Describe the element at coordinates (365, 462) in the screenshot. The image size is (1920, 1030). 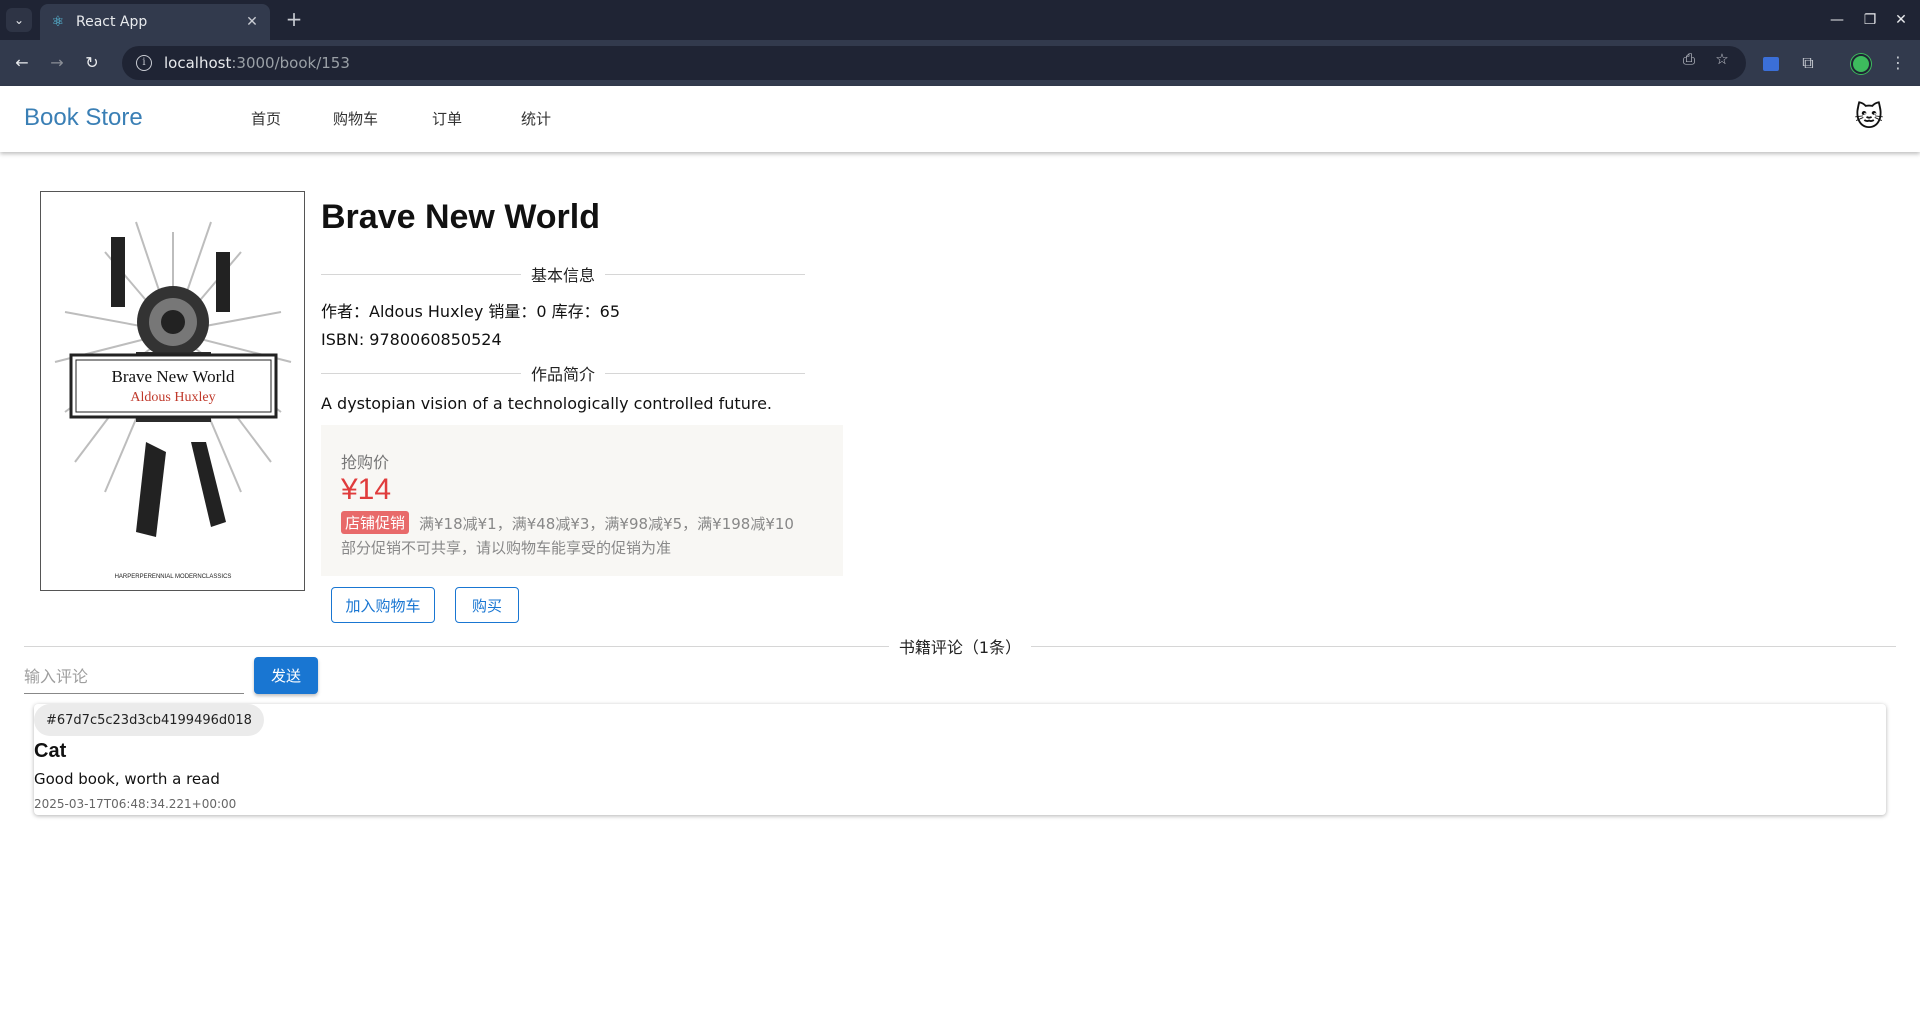
I see `price-label: 抢购价` at that location.